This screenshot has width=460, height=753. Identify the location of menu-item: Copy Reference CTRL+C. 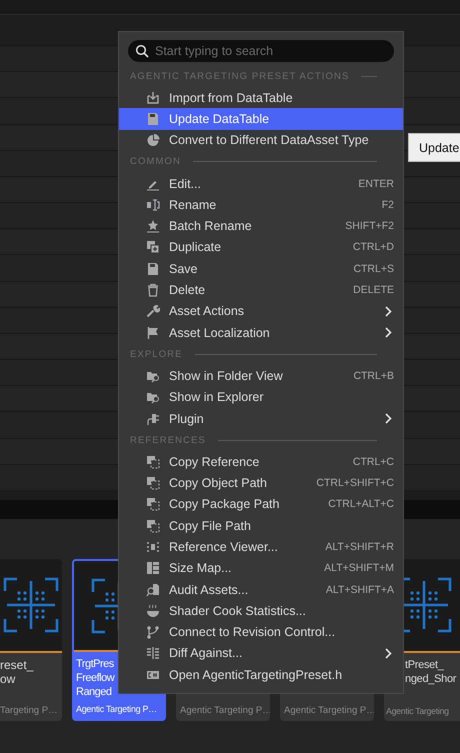
(261, 461).